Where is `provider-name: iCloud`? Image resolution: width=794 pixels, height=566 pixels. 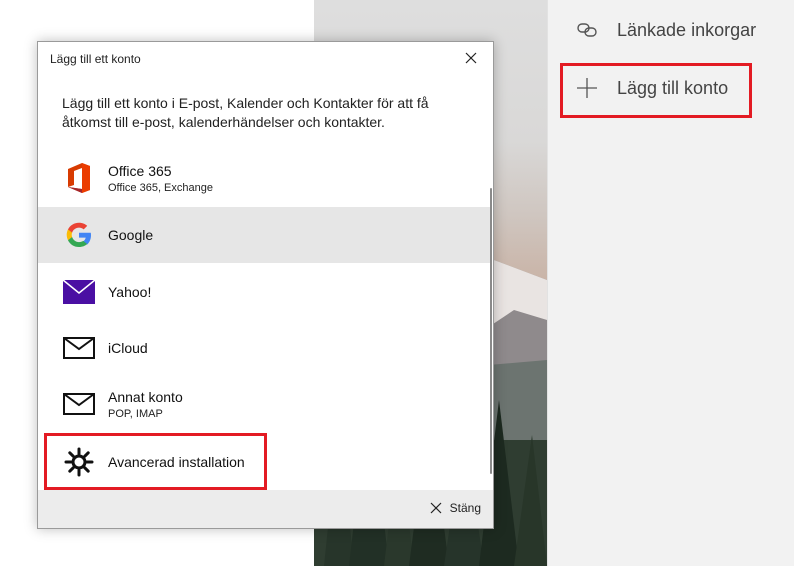 provider-name: iCloud is located at coordinates (128, 348).